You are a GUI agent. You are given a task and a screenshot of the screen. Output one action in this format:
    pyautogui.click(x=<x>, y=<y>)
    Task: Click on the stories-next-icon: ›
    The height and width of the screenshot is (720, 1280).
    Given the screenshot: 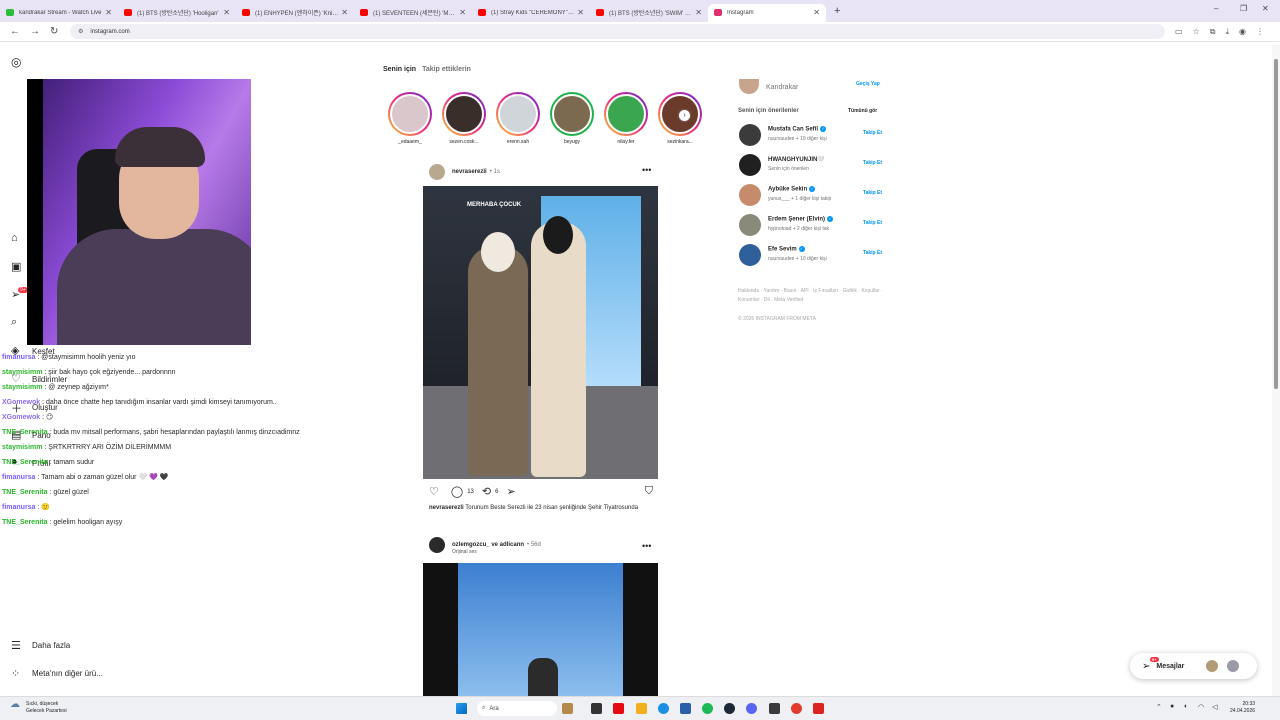 What is the action you would take?
    pyautogui.click(x=684, y=115)
    